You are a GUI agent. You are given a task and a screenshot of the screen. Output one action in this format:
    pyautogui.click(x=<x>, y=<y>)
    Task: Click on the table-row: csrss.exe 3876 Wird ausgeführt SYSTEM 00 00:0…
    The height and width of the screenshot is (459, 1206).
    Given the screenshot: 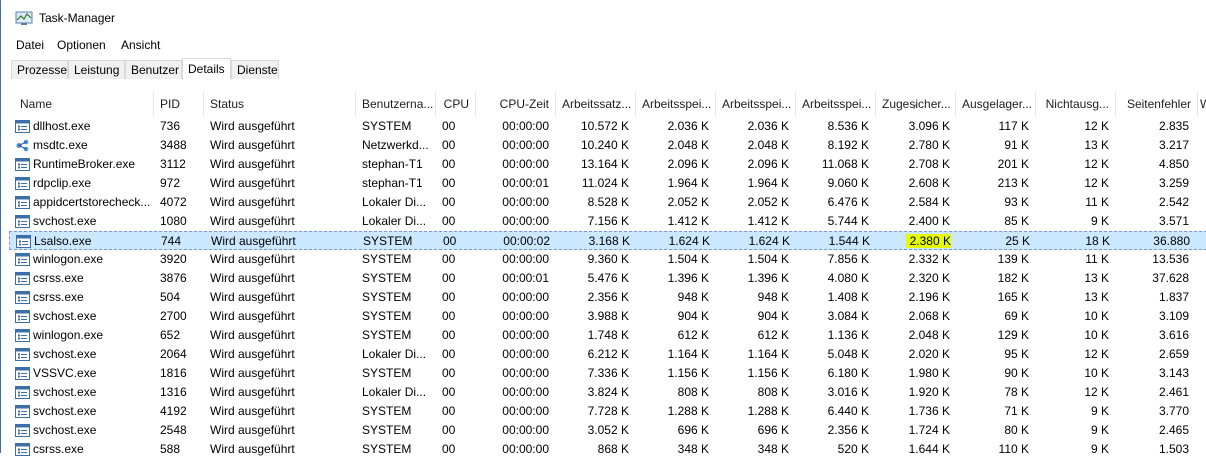 What is the action you would take?
    pyautogui.click(x=607, y=278)
    